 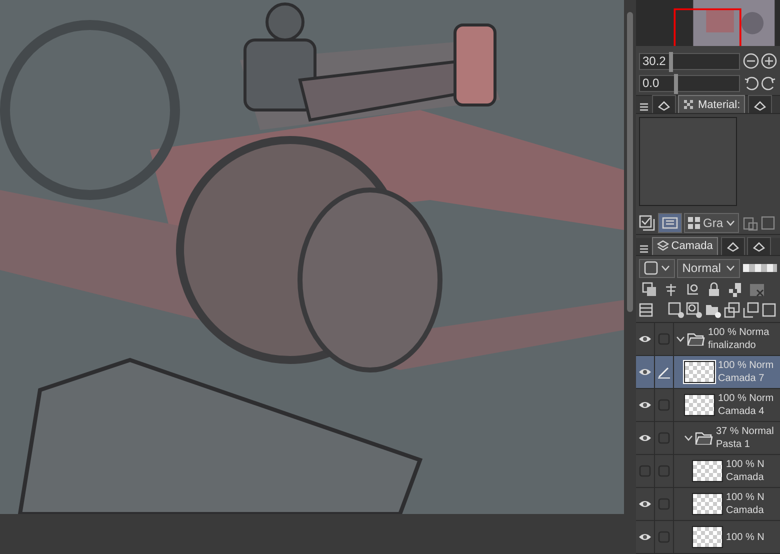 What do you see at coordinates (750, 61) in the screenshot?
I see `zoom-out-icon` at bounding box center [750, 61].